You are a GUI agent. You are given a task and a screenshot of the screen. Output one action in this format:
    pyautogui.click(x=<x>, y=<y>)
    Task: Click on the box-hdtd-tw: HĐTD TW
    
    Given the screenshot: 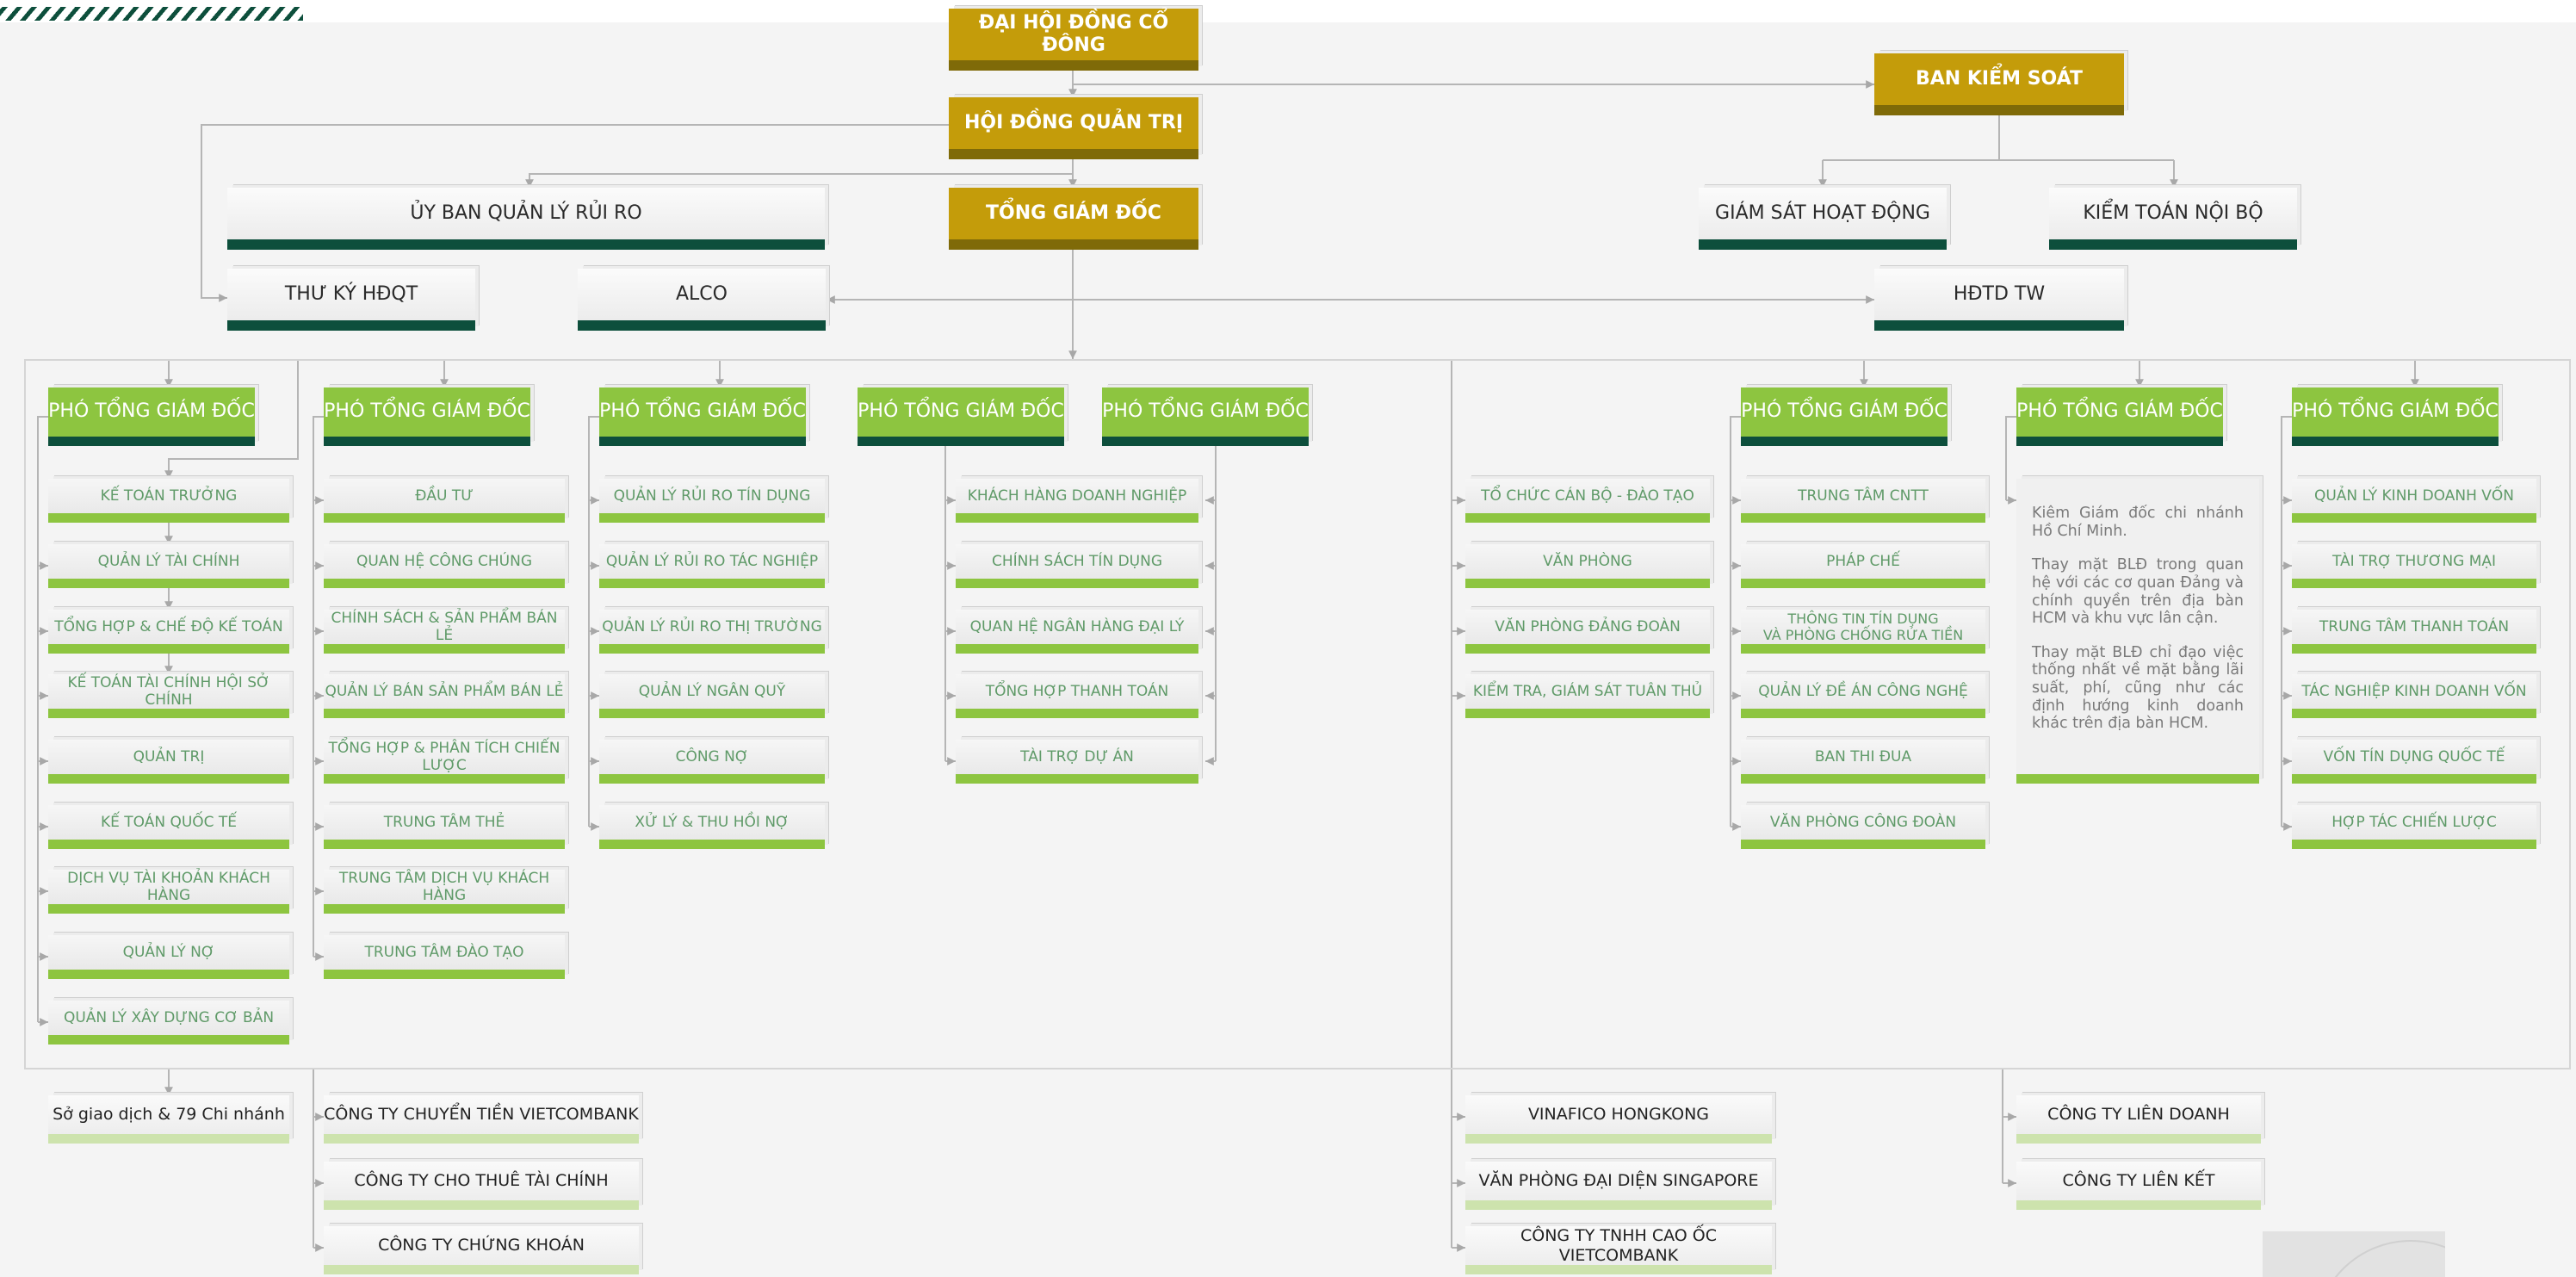 What is the action you would take?
    pyautogui.click(x=1999, y=300)
    